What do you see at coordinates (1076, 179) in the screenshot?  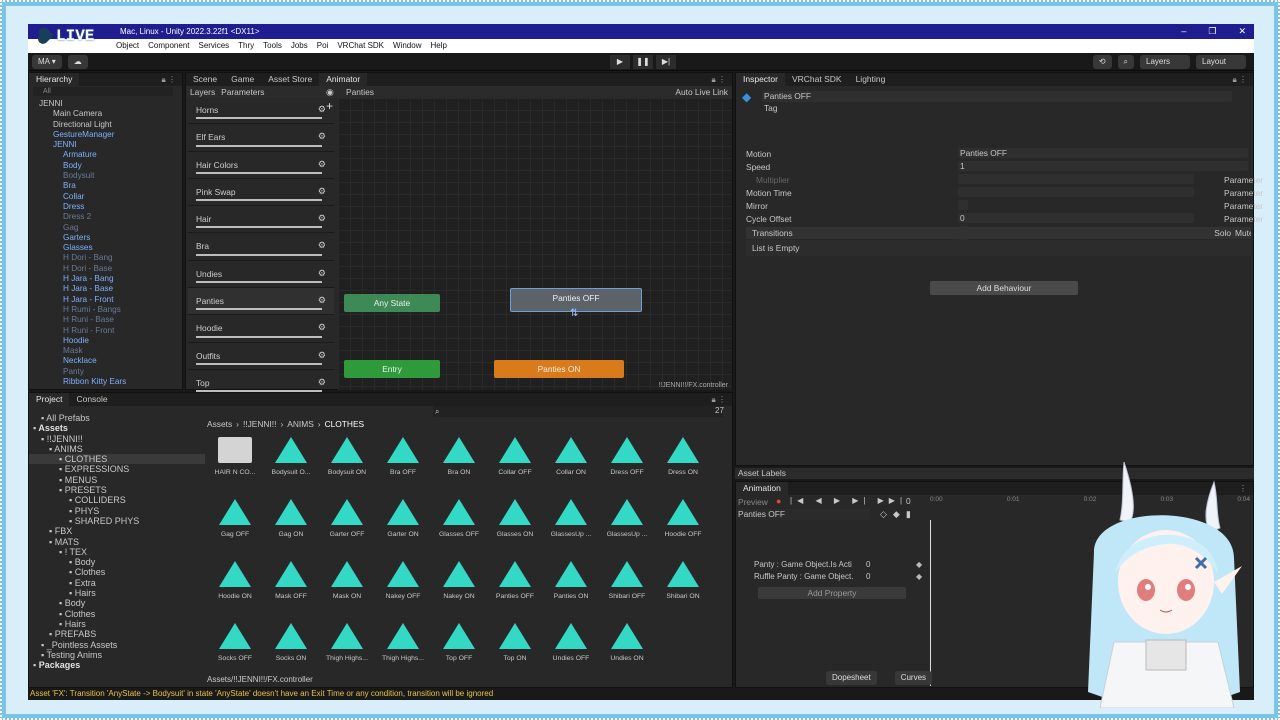 I see `inspector-field-value` at bounding box center [1076, 179].